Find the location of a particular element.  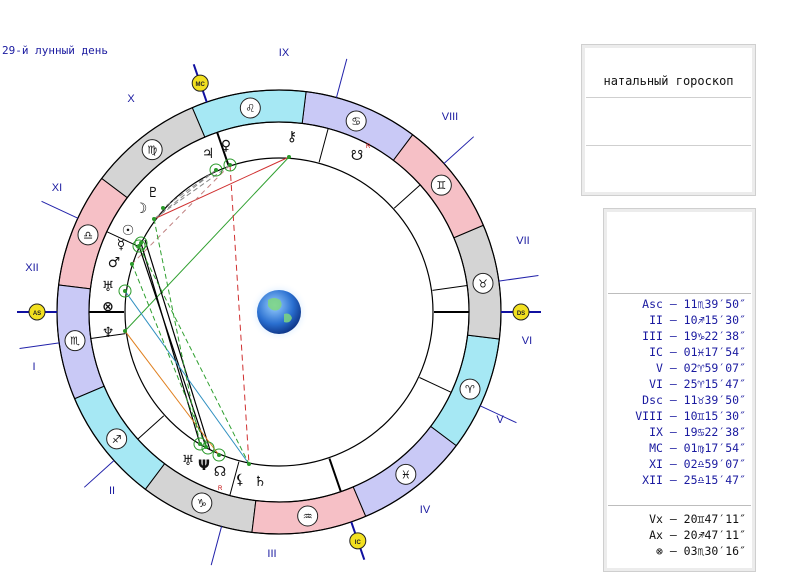

planet-glyph-saturn: ♄ is located at coordinates (260, 482).